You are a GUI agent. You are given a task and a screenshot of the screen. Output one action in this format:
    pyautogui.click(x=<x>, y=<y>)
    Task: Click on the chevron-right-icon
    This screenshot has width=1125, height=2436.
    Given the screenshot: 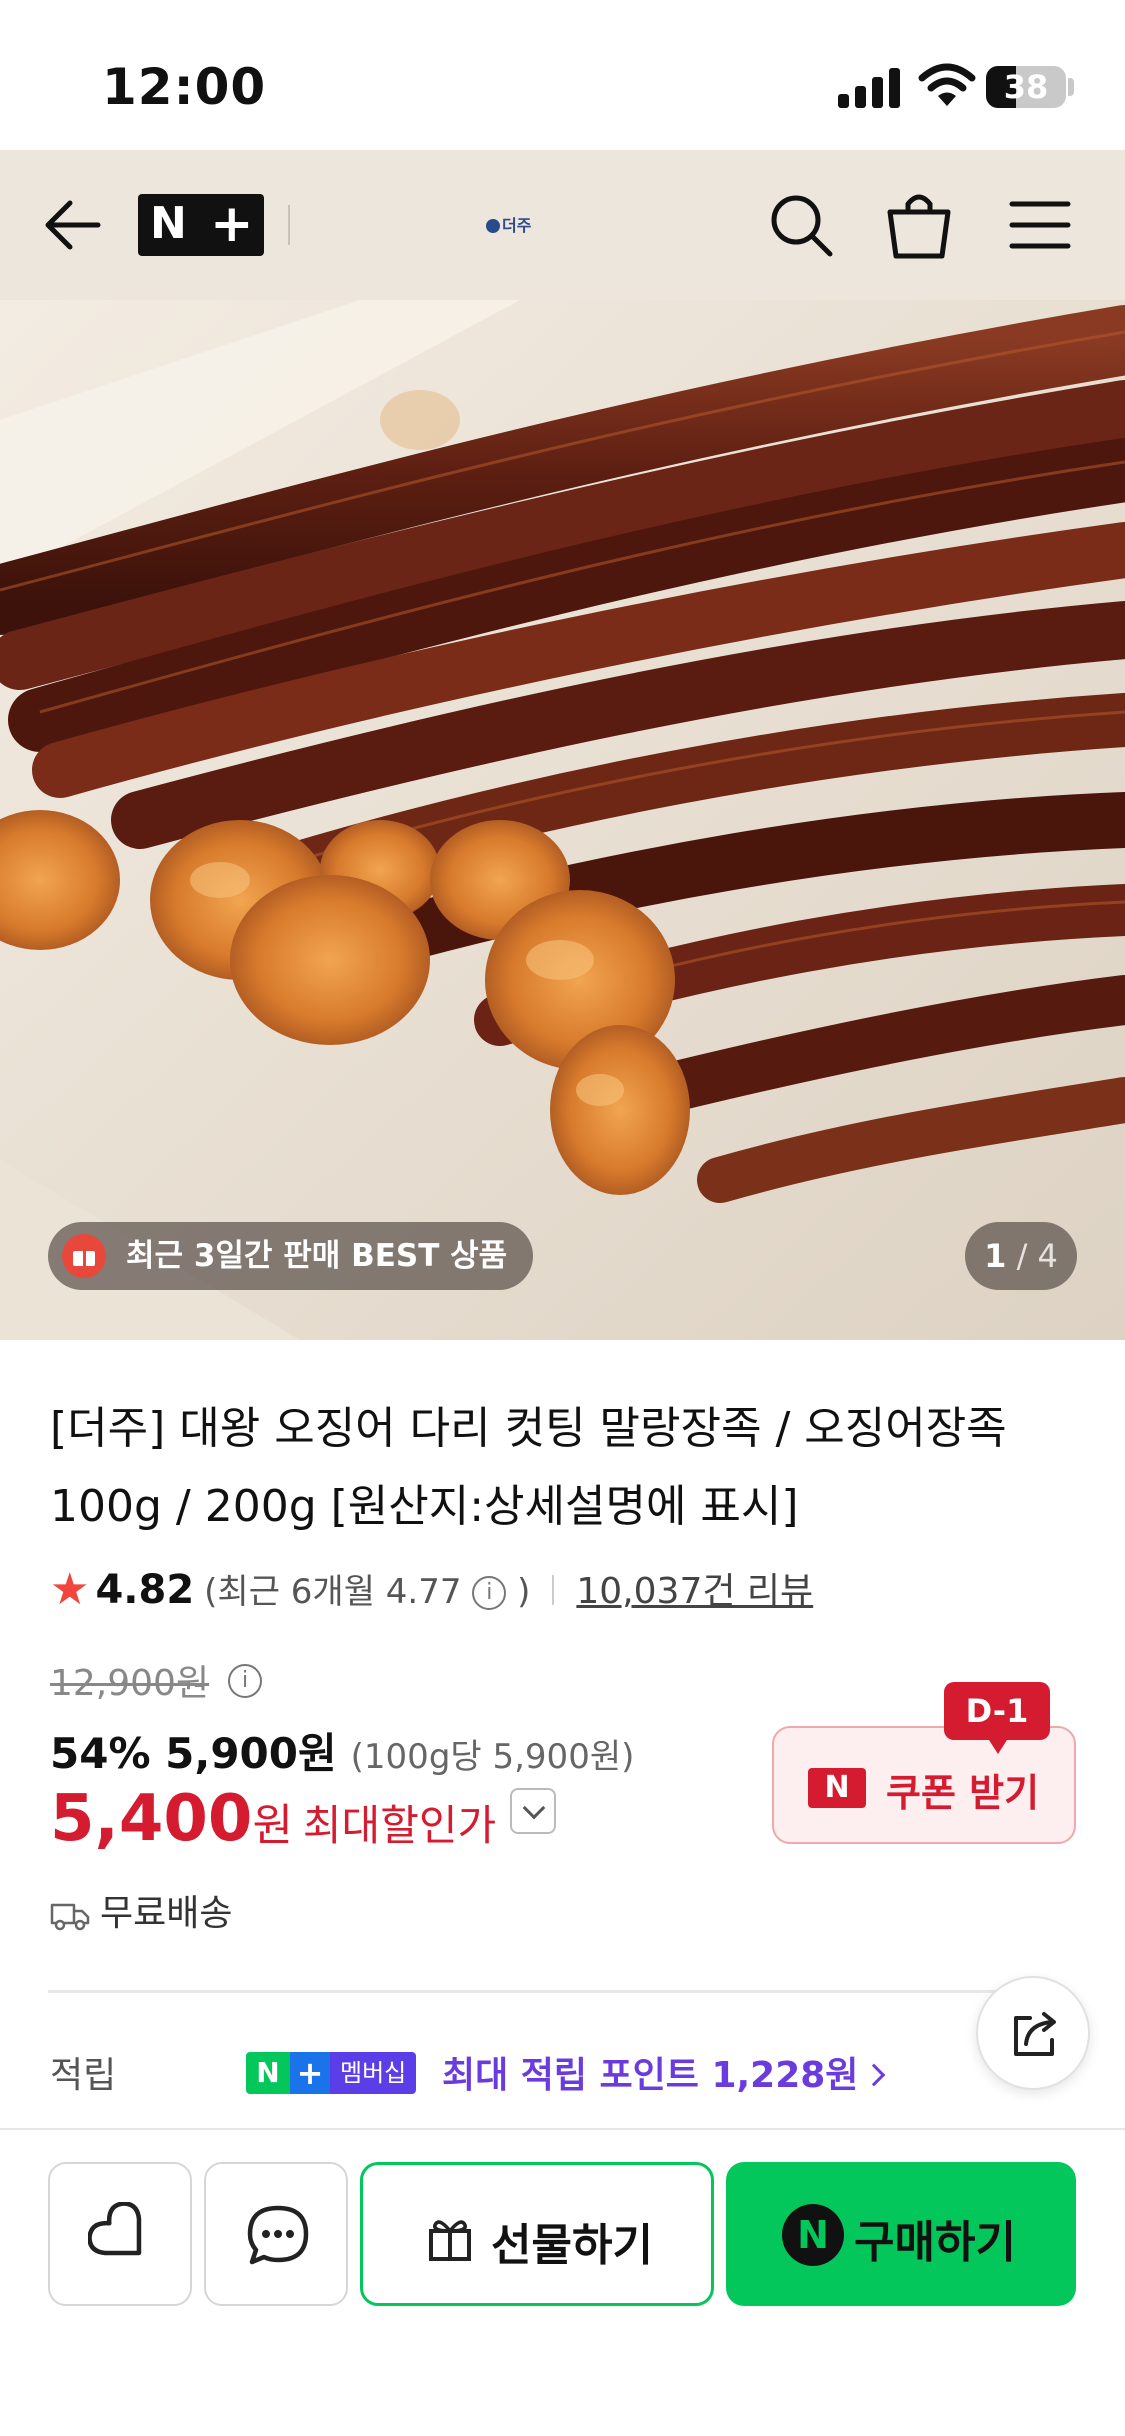 What is the action you would take?
    pyautogui.click(x=874, y=2075)
    